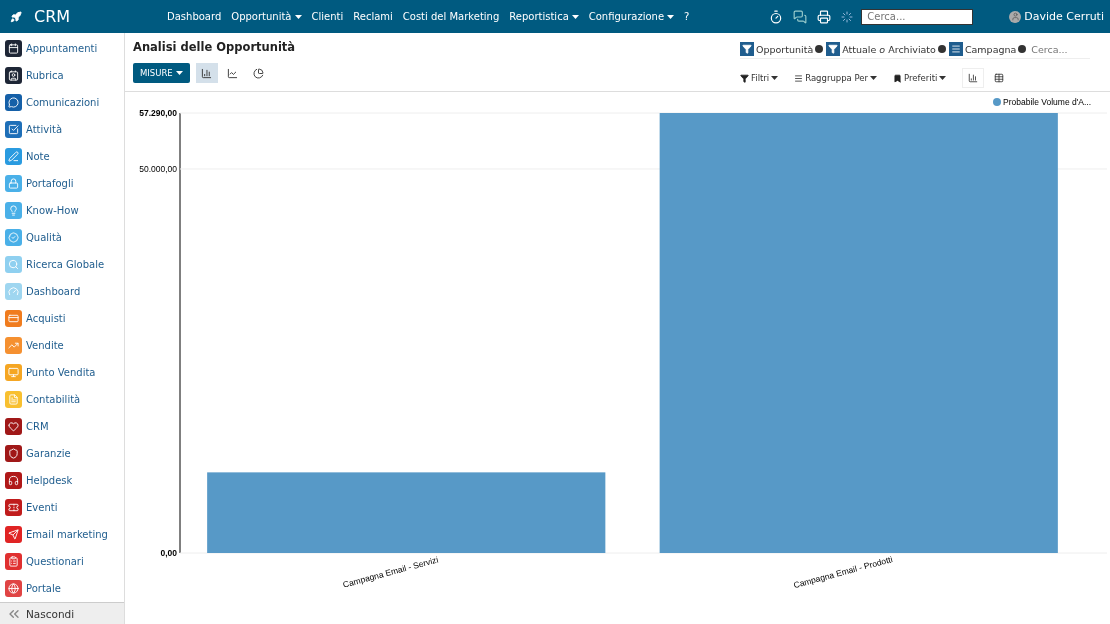 The image size is (1110, 624). Describe the element at coordinates (782, 49) in the screenshot. I see `search-facet: Opportunità` at that location.